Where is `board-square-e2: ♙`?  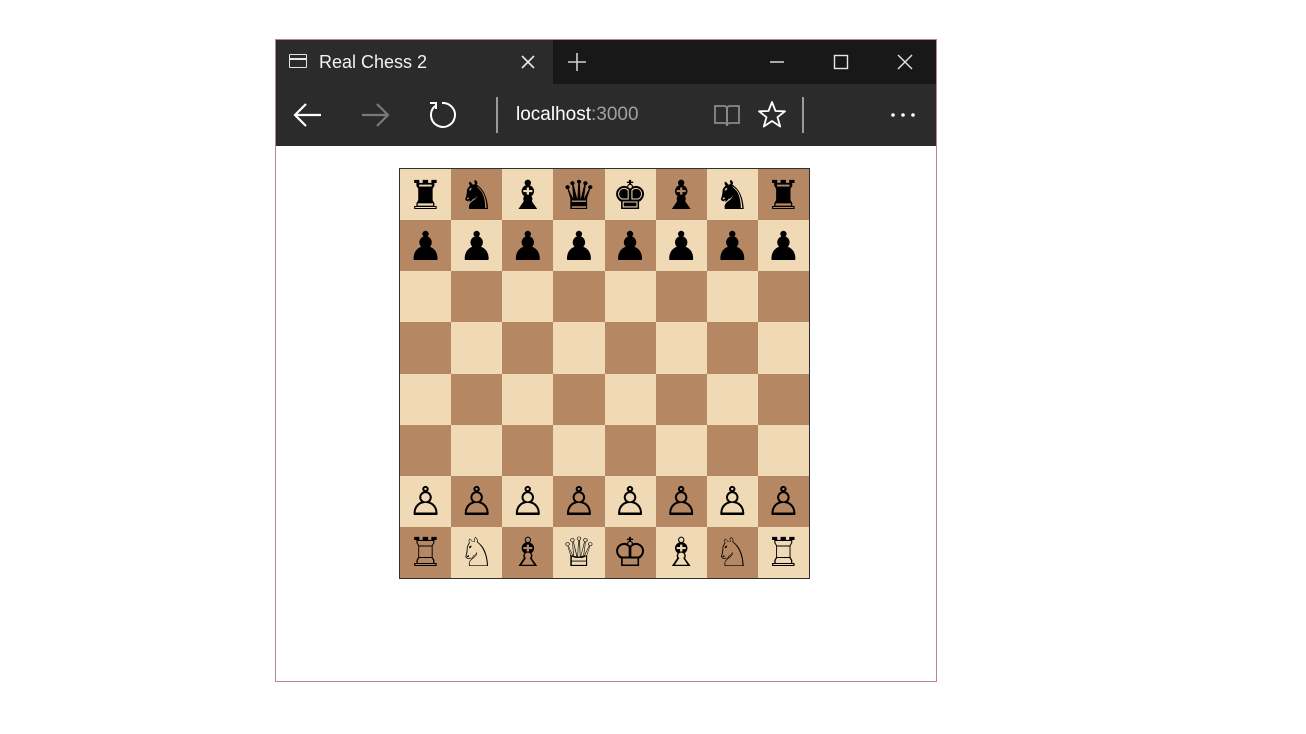 board-square-e2: ♙ is located at coordinates (630, 501).